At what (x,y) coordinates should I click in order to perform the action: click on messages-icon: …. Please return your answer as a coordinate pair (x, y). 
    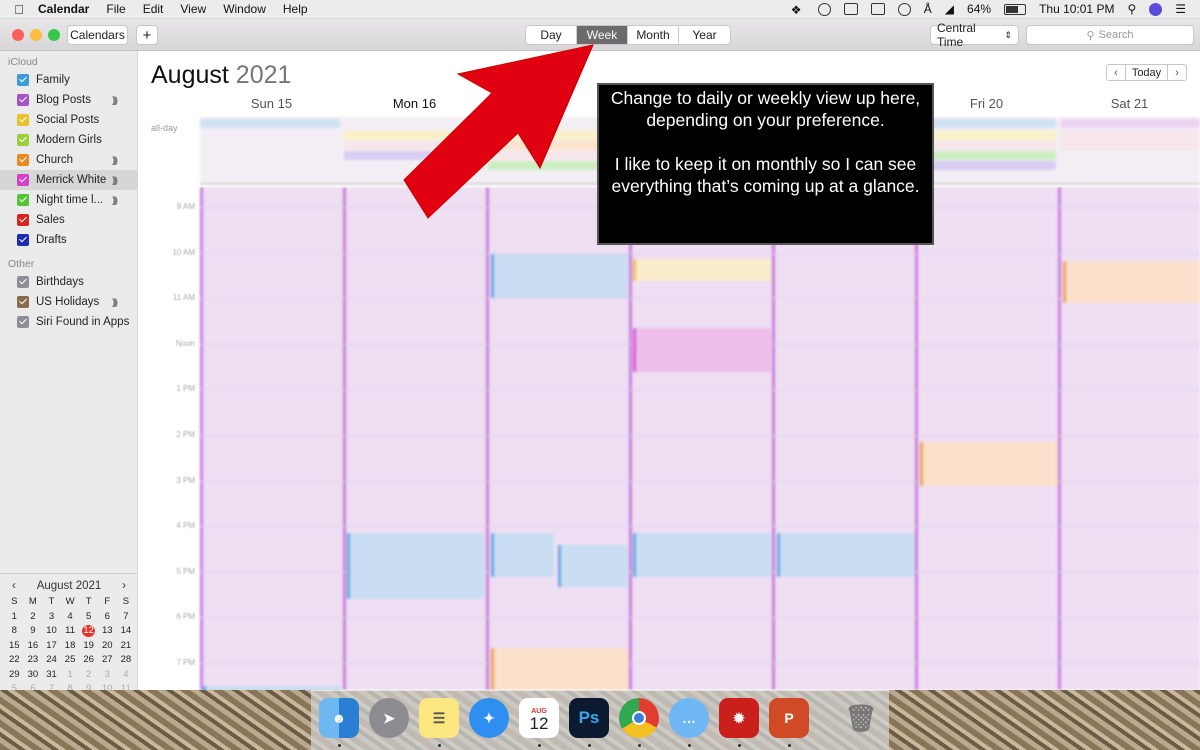
    Looking at the image, I should click on (689, 718).